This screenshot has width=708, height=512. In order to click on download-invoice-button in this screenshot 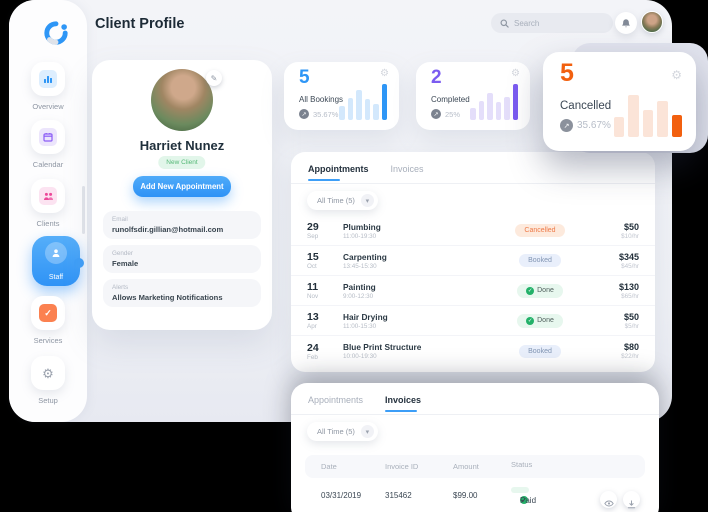, I will do `click(631, 500)`.